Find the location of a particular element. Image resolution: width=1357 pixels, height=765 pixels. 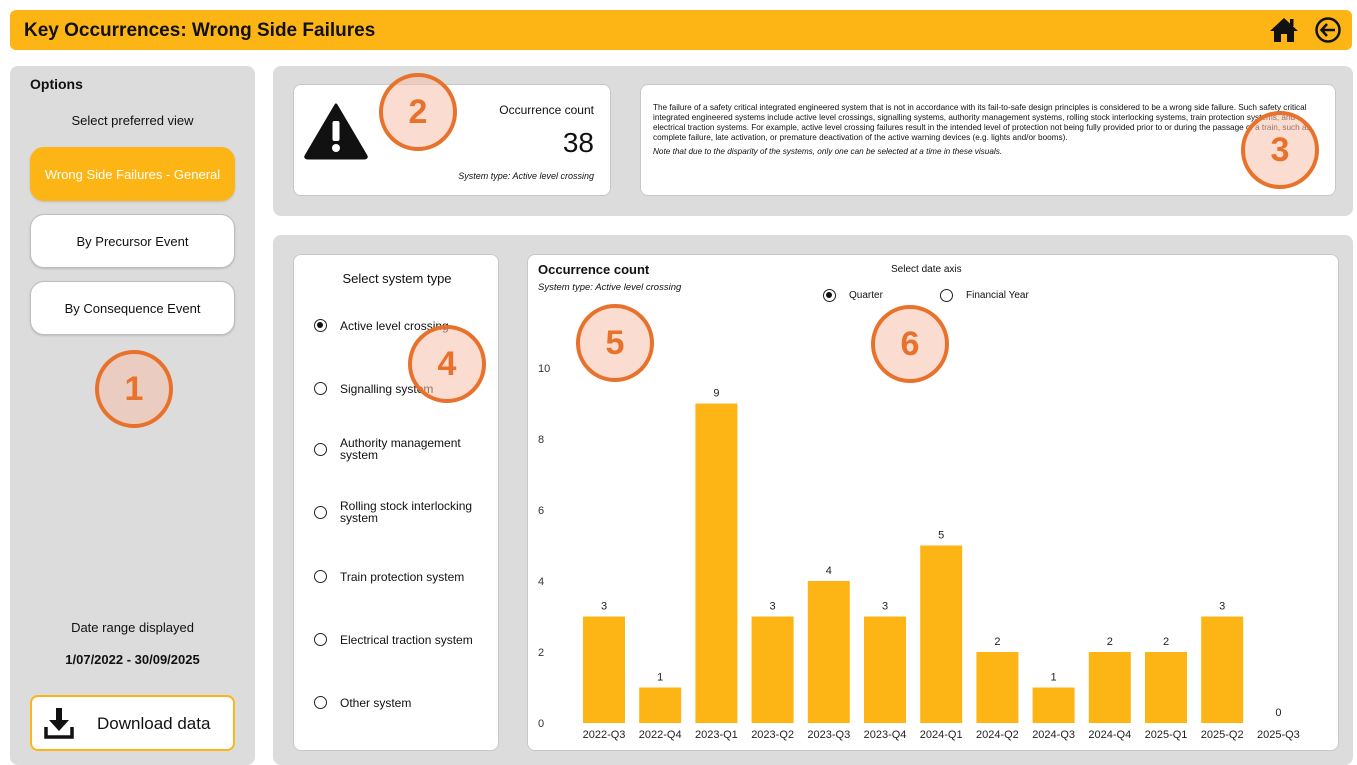

system-option-label: Electrical traction system is located at coordinates (406, 639).